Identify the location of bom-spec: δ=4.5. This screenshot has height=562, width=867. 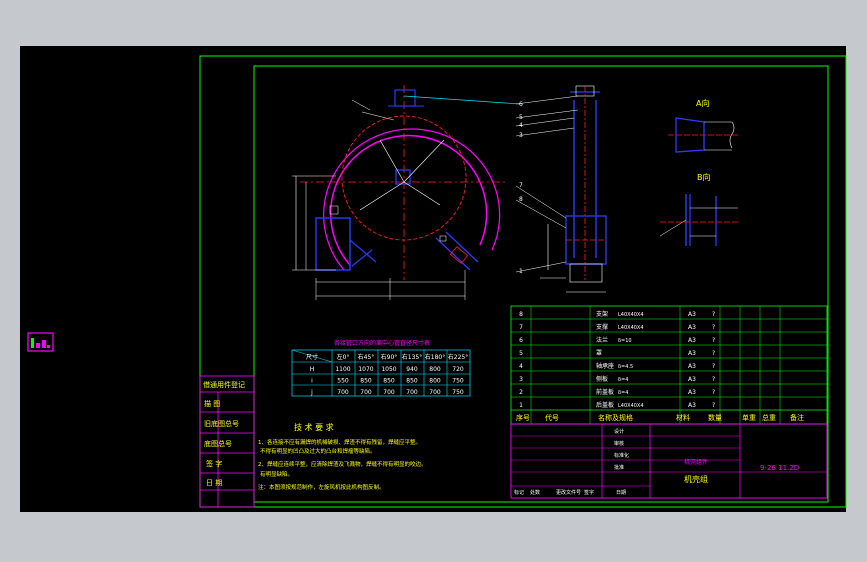
(625, 367).